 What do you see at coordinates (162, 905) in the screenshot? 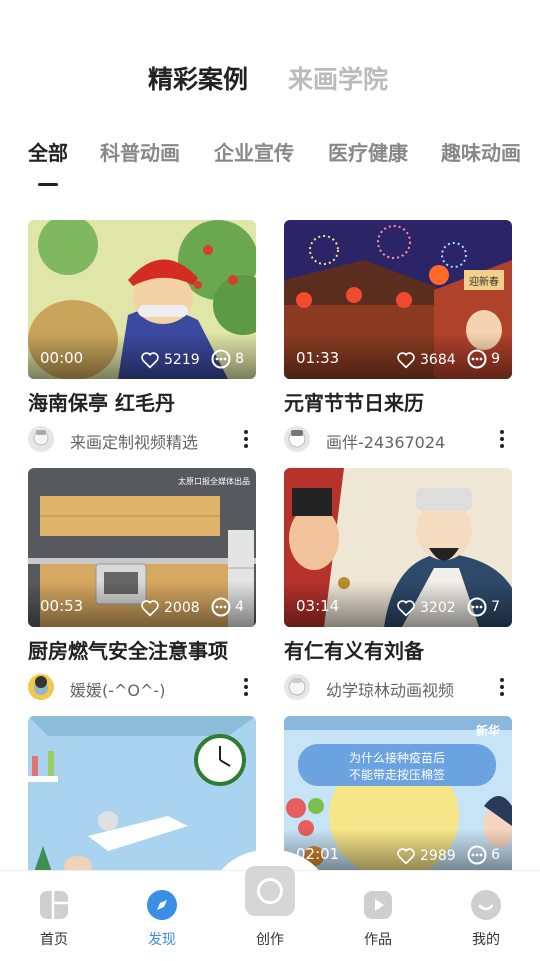
I see `compass-icon` at bounding box center [162, 905].